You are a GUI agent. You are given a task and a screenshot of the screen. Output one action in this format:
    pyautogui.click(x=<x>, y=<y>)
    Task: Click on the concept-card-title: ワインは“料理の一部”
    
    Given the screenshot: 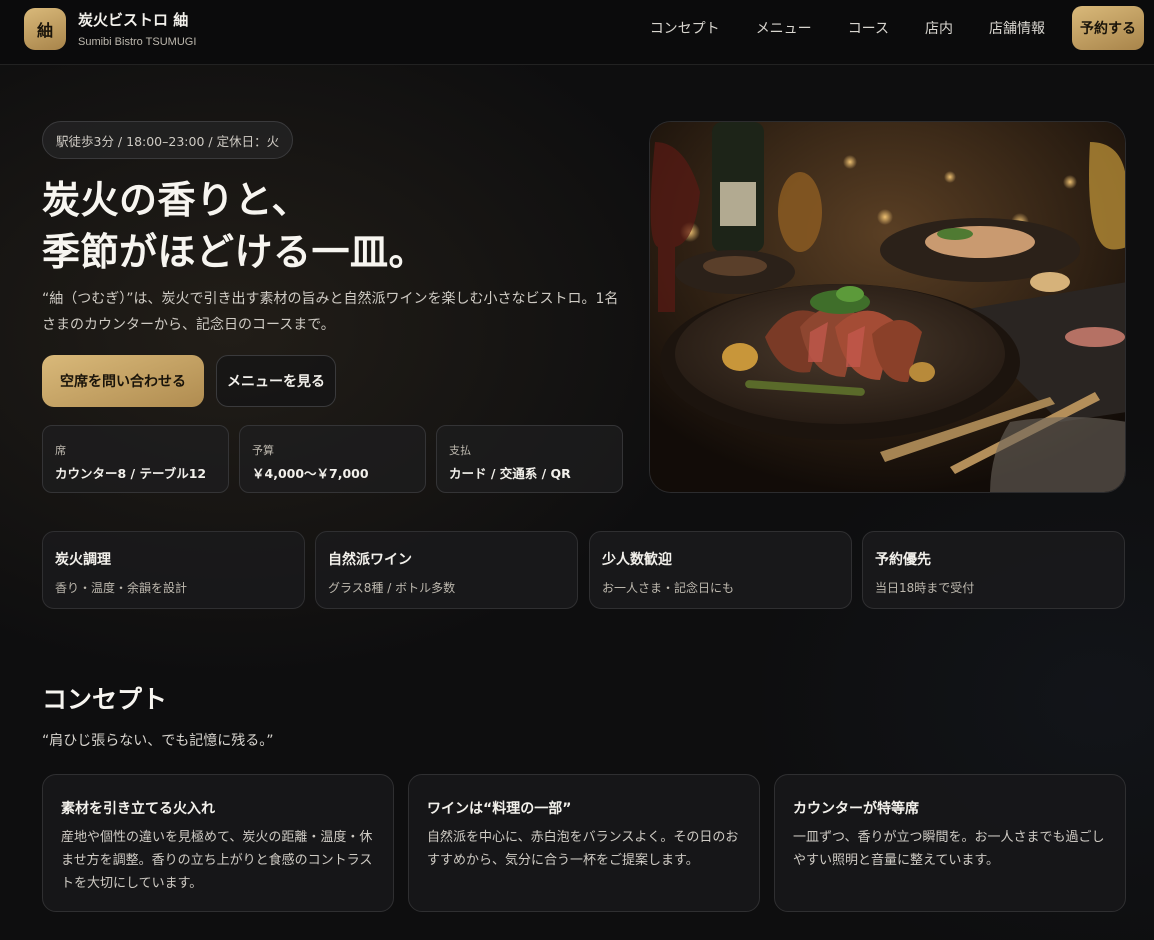 What is the action you would take?
    pyautogui.click(x=499, y=809)
    